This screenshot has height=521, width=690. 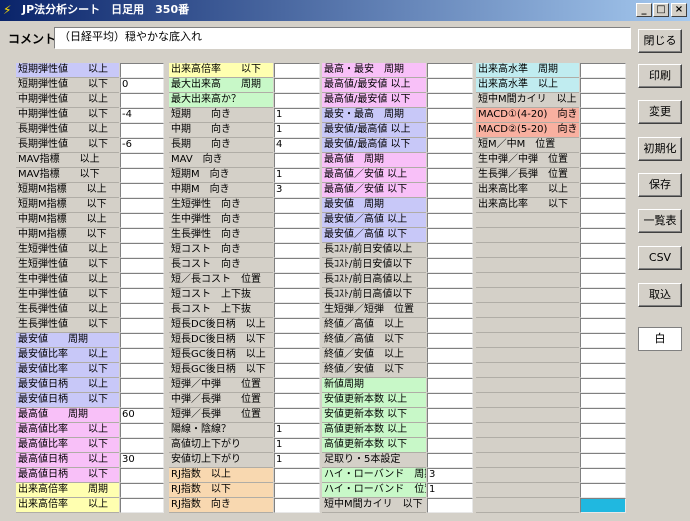 I want to click on indicator-value-input: -4, so click(x=142, y=115).